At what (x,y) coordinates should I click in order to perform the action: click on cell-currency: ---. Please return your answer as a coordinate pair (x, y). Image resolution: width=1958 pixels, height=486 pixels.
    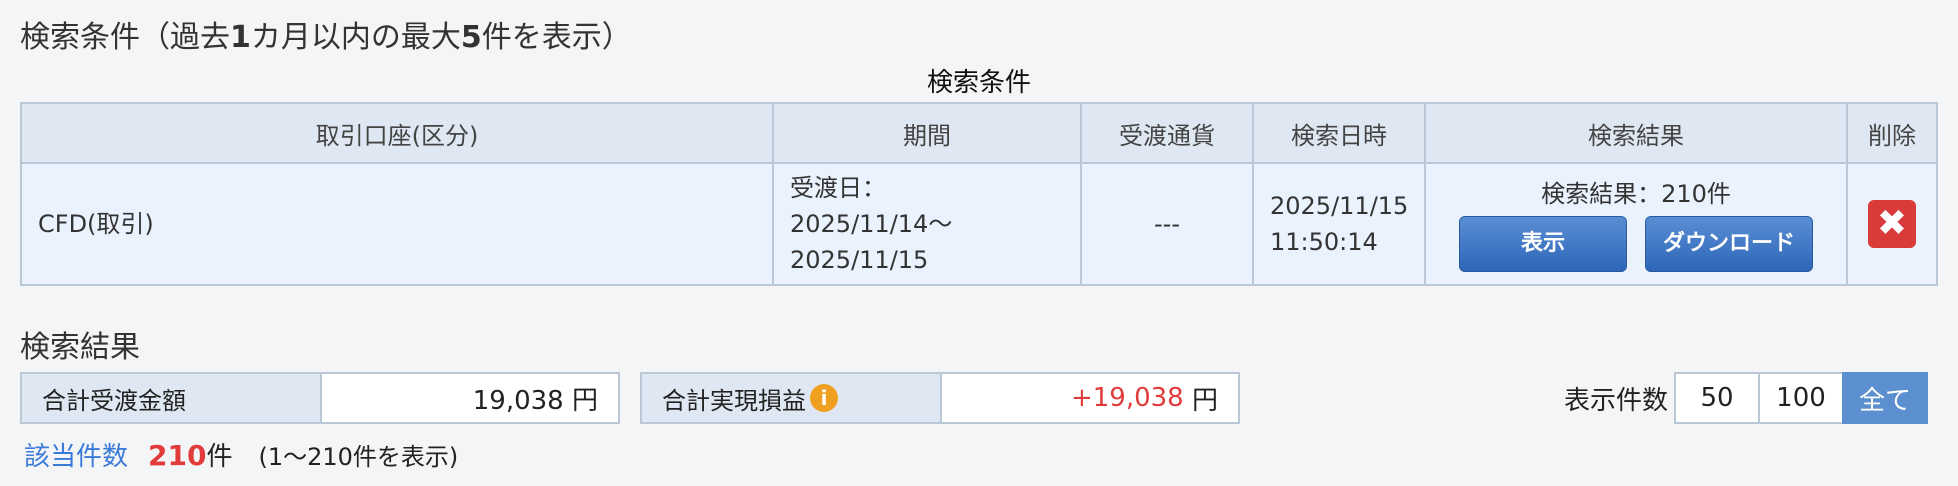
    Looking at the image, I should click on (1167, 224).